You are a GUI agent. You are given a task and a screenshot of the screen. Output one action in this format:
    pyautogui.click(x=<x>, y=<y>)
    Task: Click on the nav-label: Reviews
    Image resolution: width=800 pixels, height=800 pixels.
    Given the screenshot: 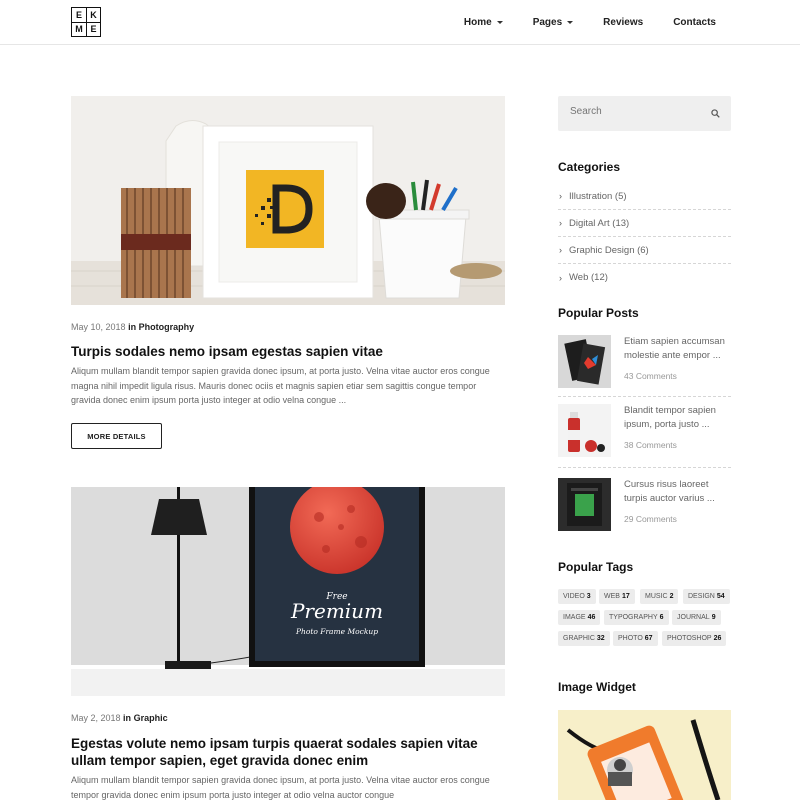 What is the action you would take?
    pyautogui.click(x=623, y=22)
    